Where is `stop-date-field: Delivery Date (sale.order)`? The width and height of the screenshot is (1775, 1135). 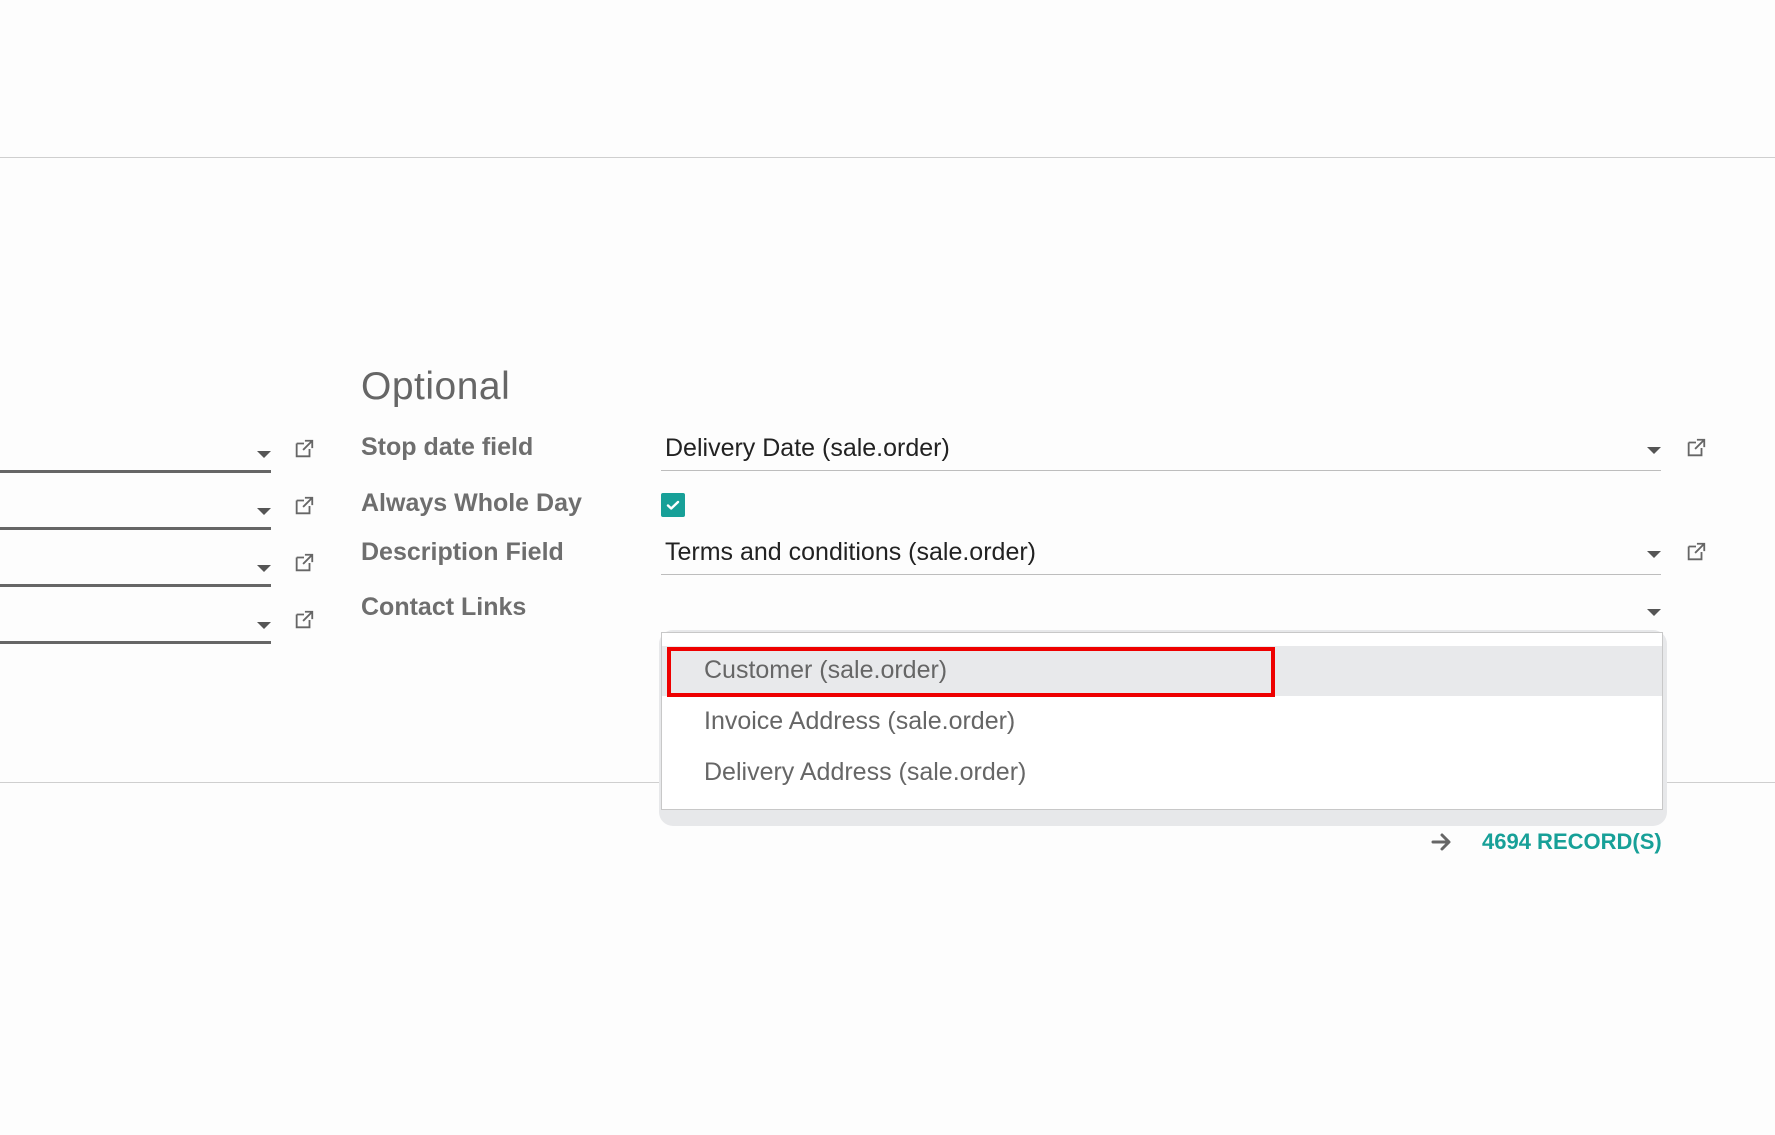
stop-date-field: Delivery Date (sale.order) is located at coordinates (1161, 450).